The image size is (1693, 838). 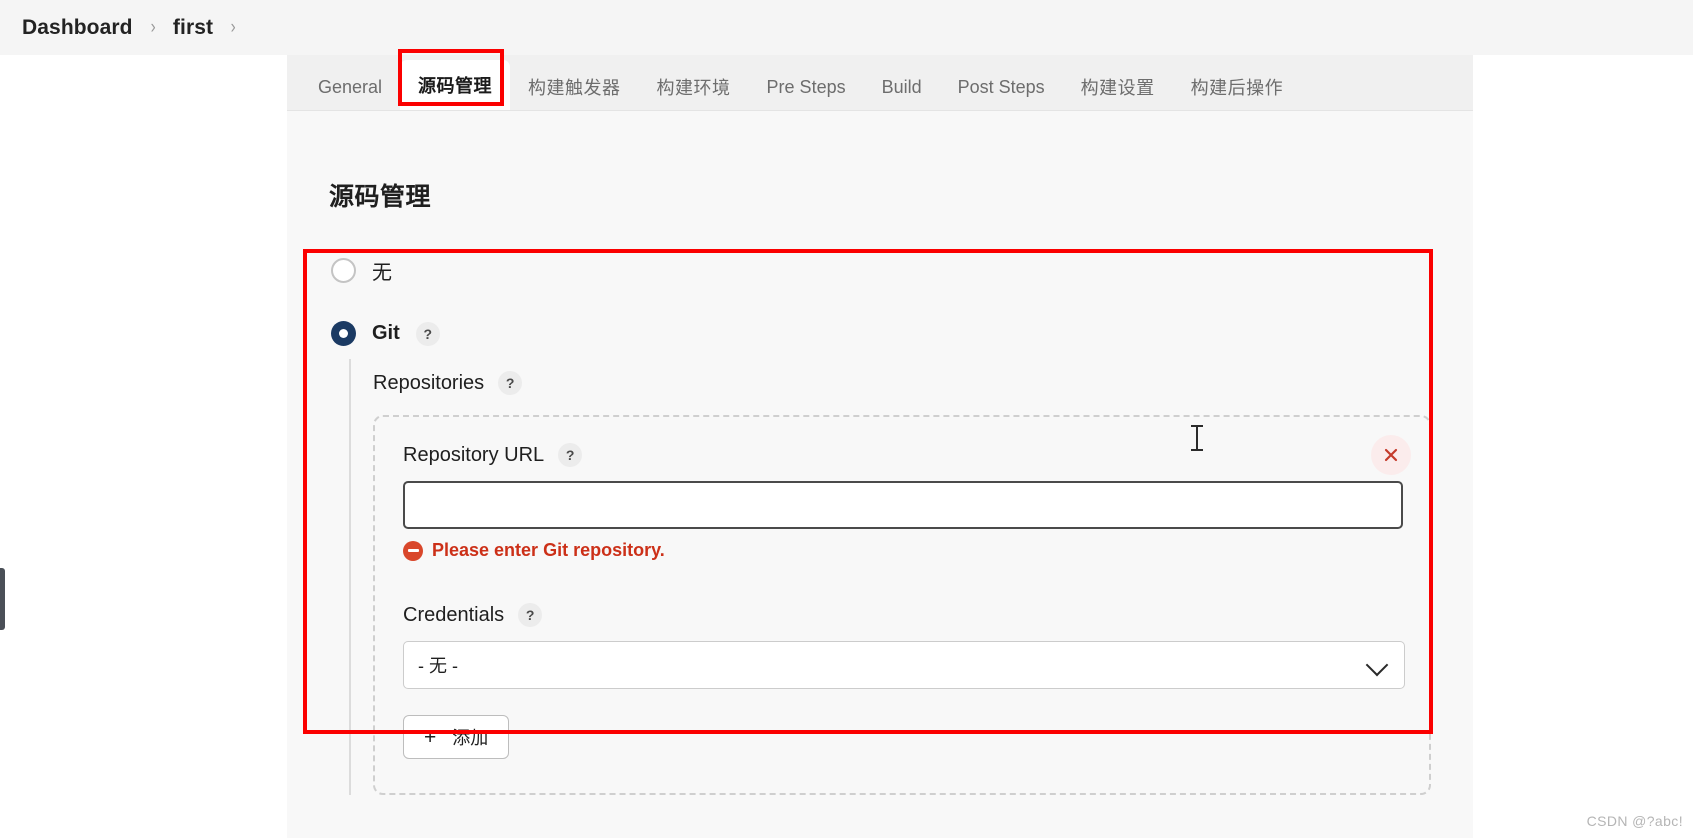 I want to click on repository-url-label: Repository URL, so click(x=474, y=454).